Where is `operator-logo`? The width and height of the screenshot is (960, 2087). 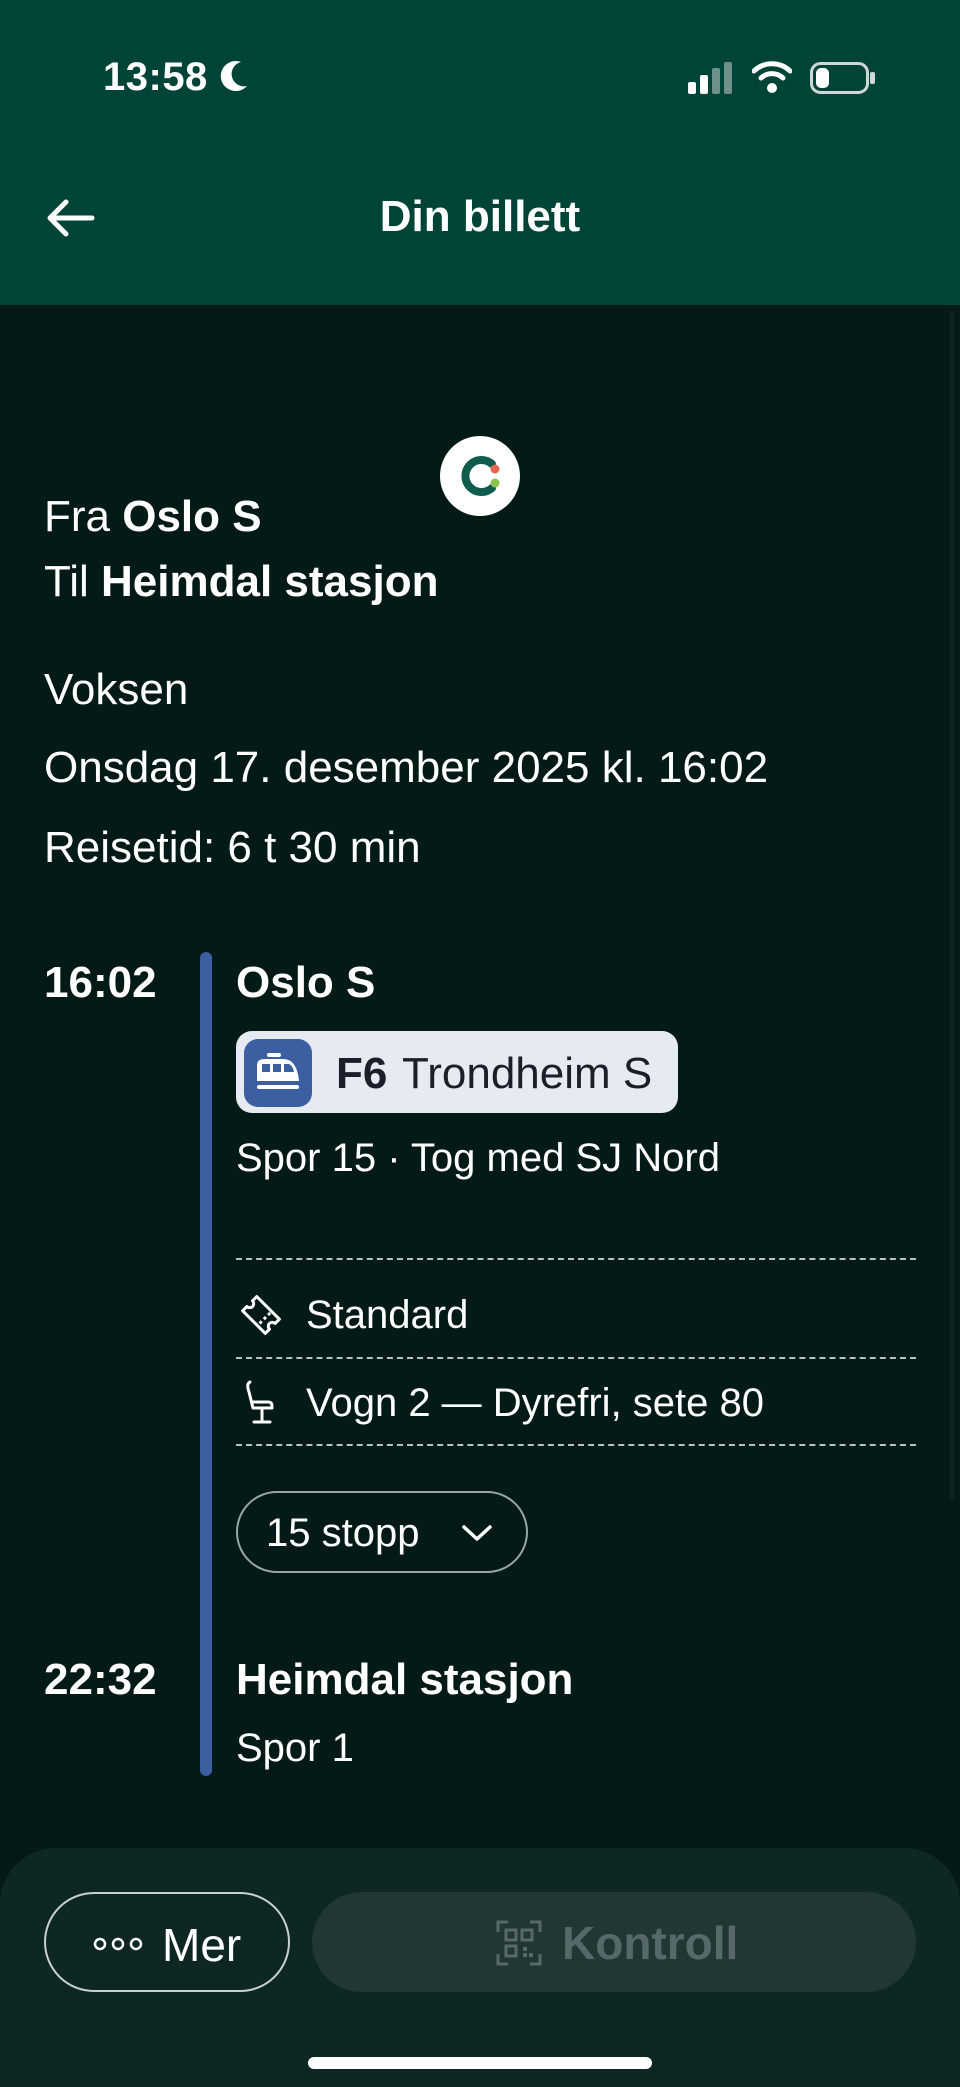 operator-logo is located at coordinates (480, 476).